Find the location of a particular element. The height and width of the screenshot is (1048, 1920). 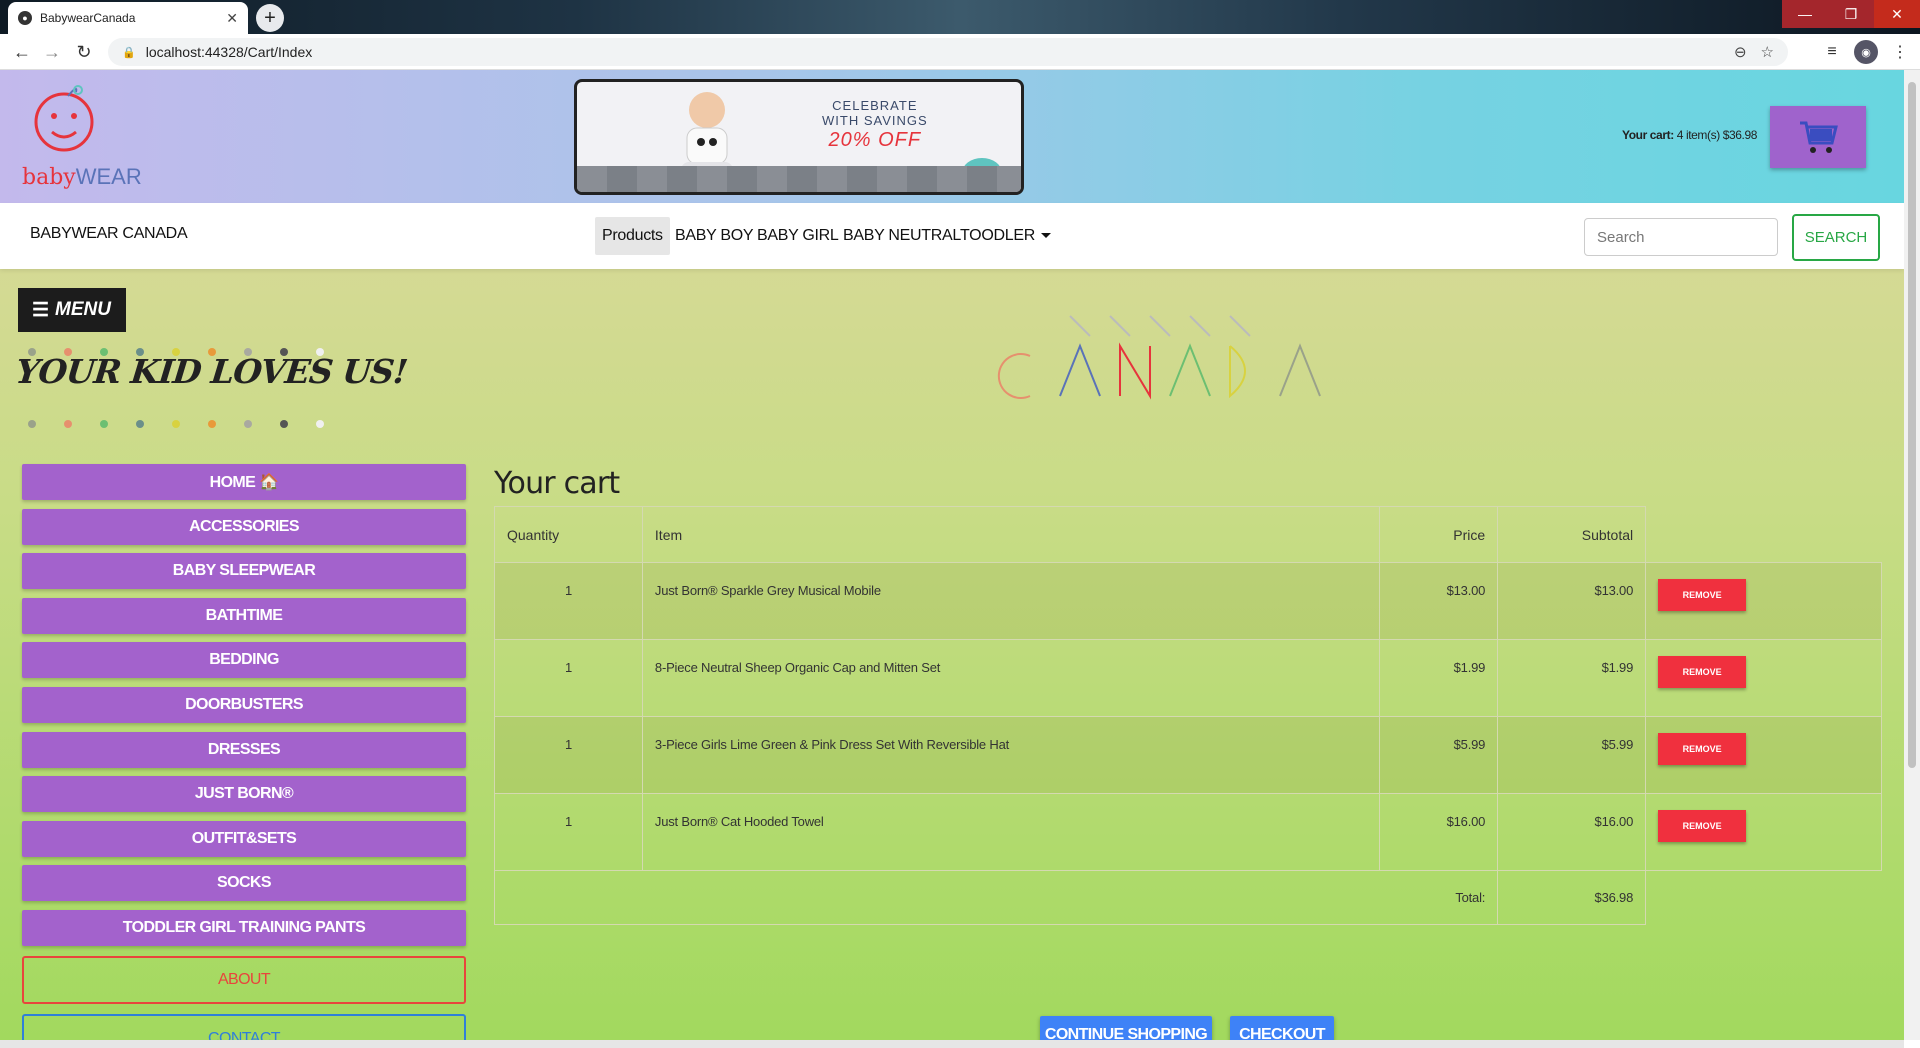

category-accessories: ACCESSORIES is located at coordinates (244, 526).